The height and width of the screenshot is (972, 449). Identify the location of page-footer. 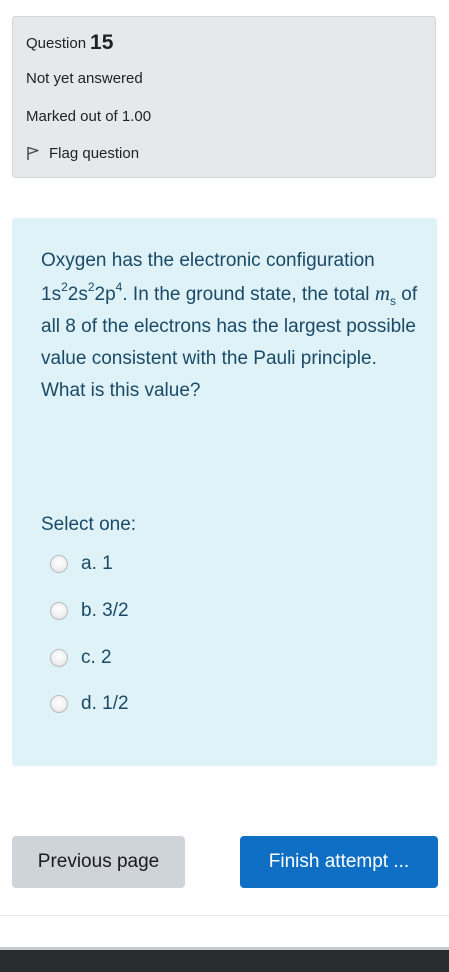
(224, 959).